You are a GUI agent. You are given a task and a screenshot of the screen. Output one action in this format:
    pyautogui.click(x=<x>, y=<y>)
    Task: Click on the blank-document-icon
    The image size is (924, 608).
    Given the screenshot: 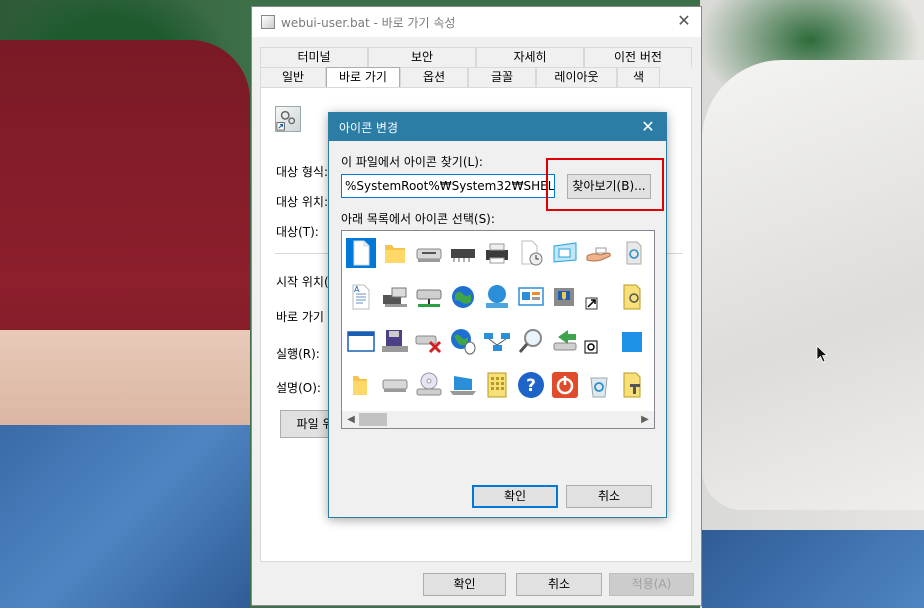 What is the action you would take?
    pyautogui.click(x=361, y=253)
    